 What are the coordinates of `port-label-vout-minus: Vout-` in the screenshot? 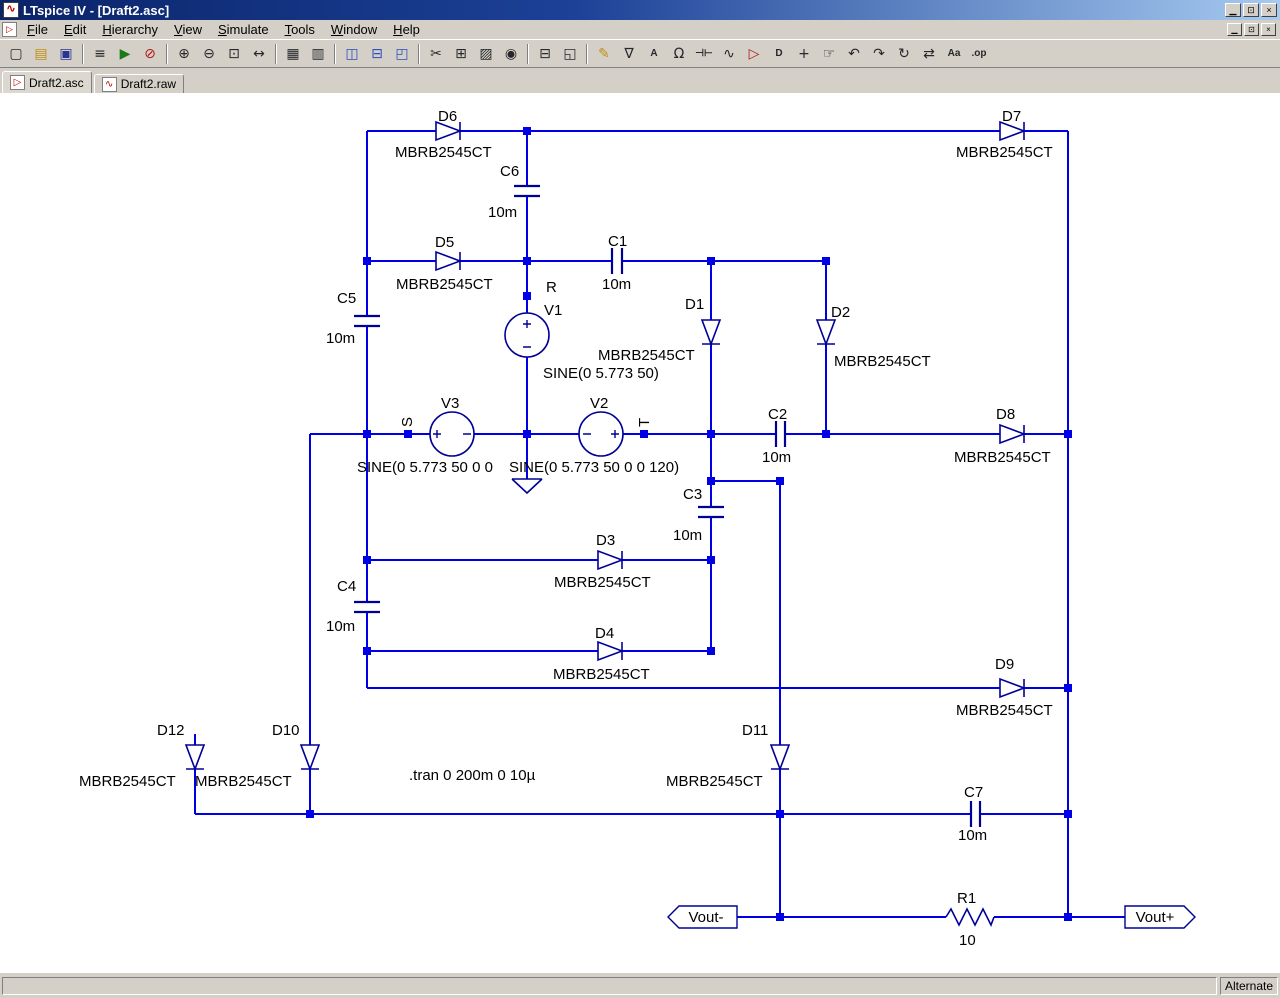 It's located at (705, 917).